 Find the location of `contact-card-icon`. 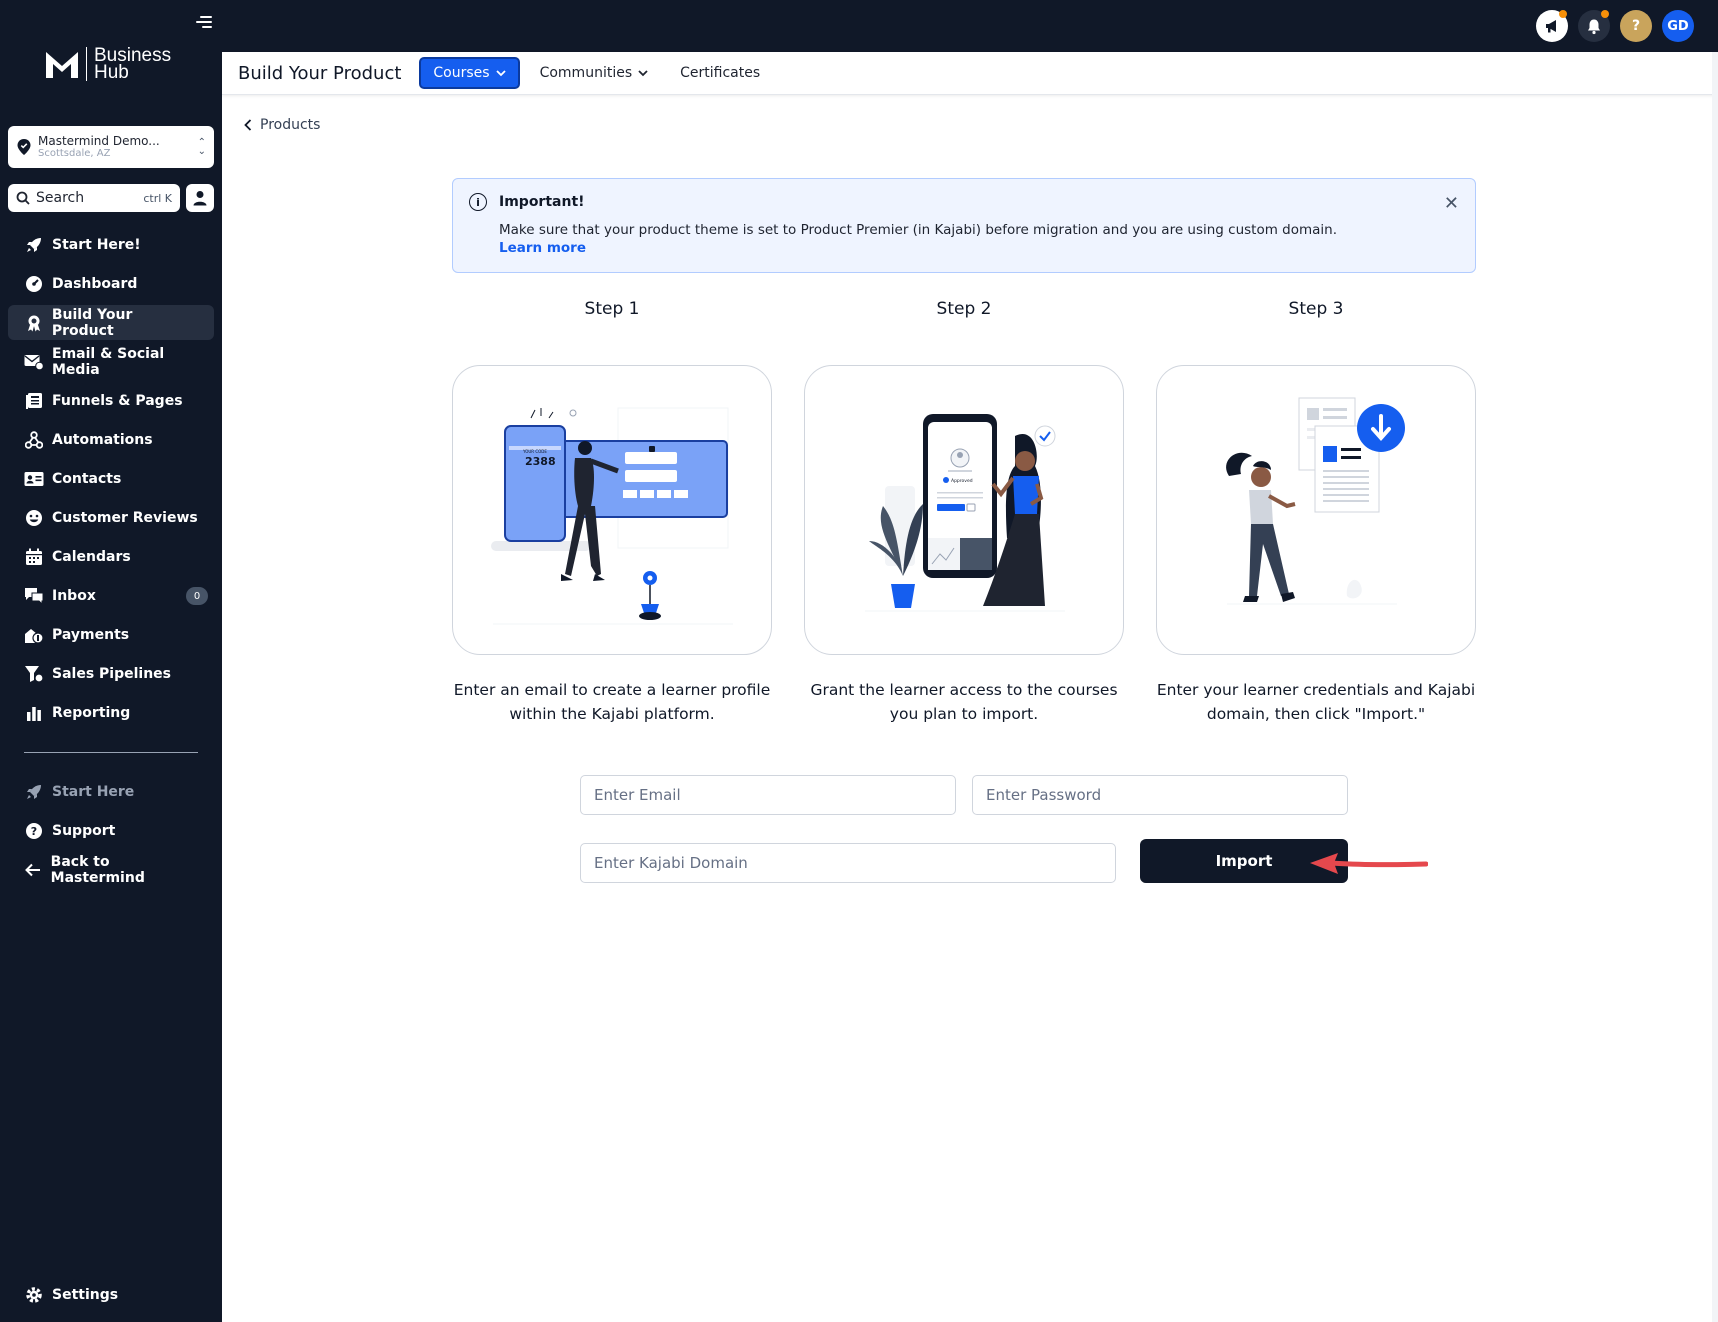

contact-card-icon is located at coordinates (34, 479).